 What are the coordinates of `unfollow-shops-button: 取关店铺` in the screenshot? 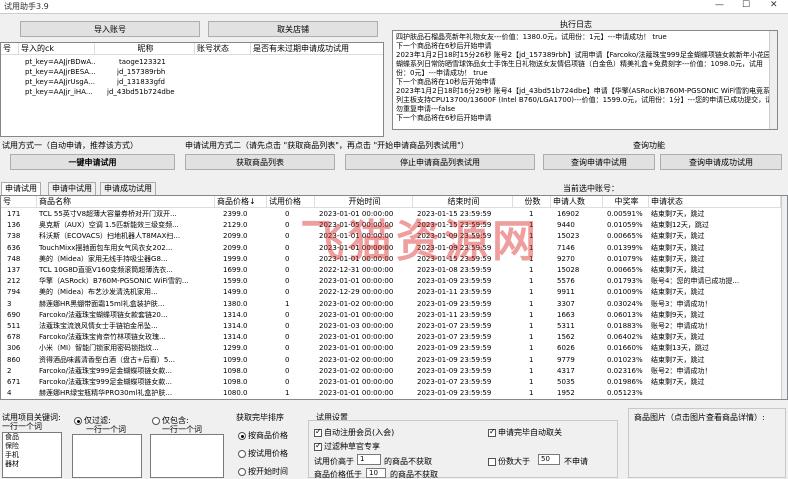 It's located at (293, 29).